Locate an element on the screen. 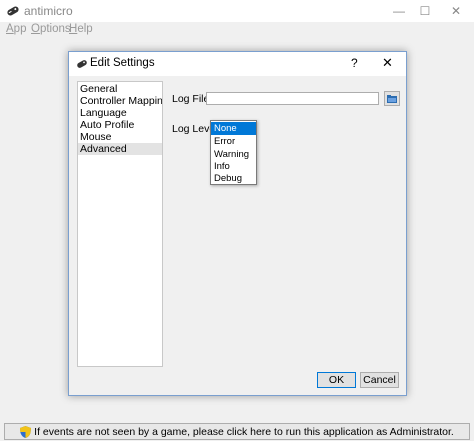 This screenshot has height=441, width=474. sidebar-item-mouse: Mouse is located at coordinates (120, 137).